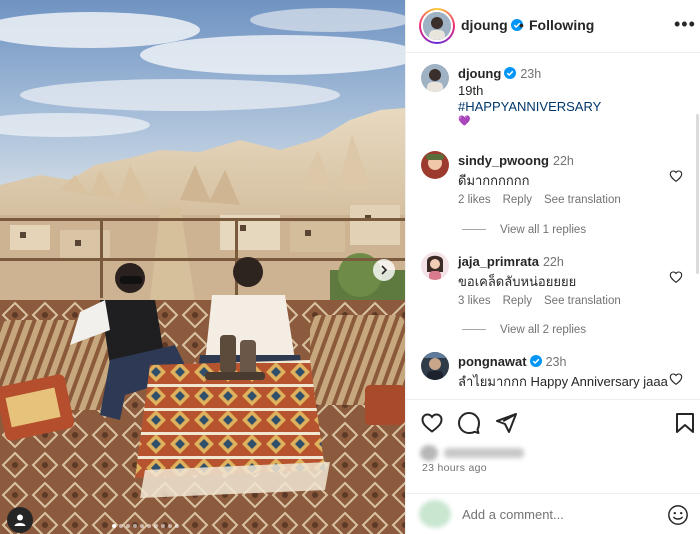 The width and height of the screenshot is (700, 534). Describe the element at coordinates (557, 514) in the screenshot. I see `add-comment-input` at that location.